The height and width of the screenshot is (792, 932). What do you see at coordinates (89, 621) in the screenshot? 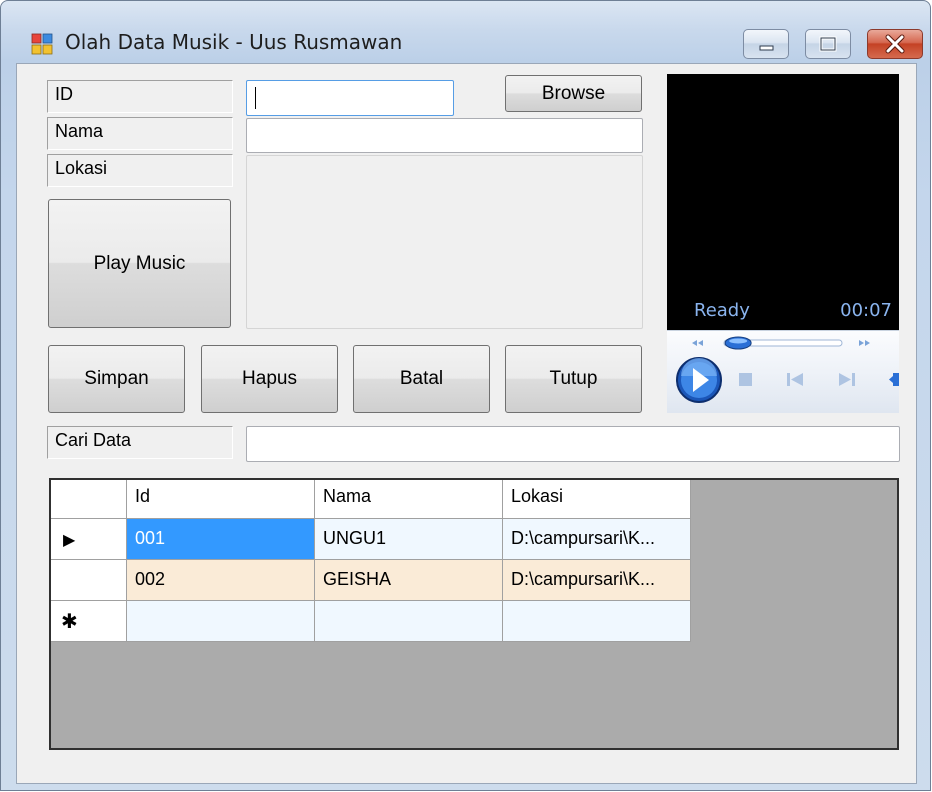
I see `row-header-new: ✱` at bounding box center [89, 621].